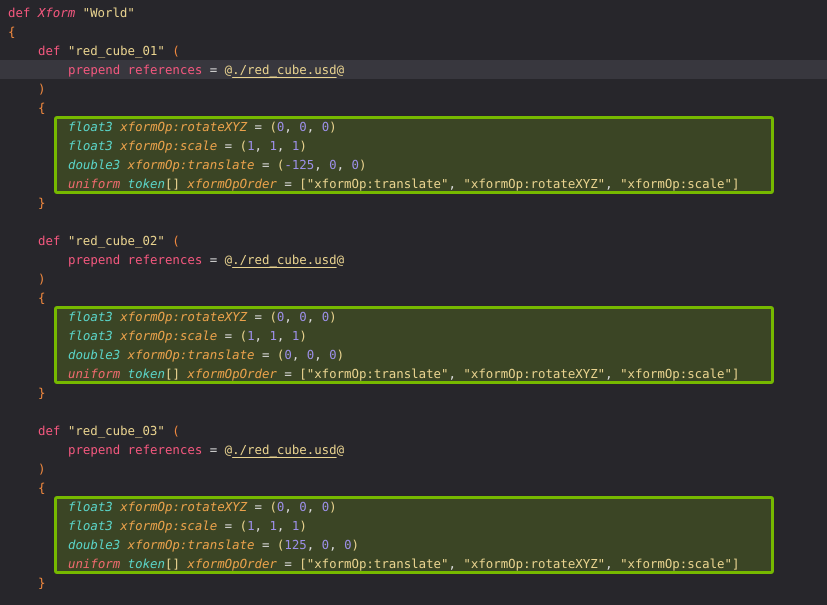 Image resolution: width=827 pixels, height=605 pixels. Describe the element at coordinates (109, 241) in the screenshot. I see `code-line: def "red_cube_02" (` at that location.